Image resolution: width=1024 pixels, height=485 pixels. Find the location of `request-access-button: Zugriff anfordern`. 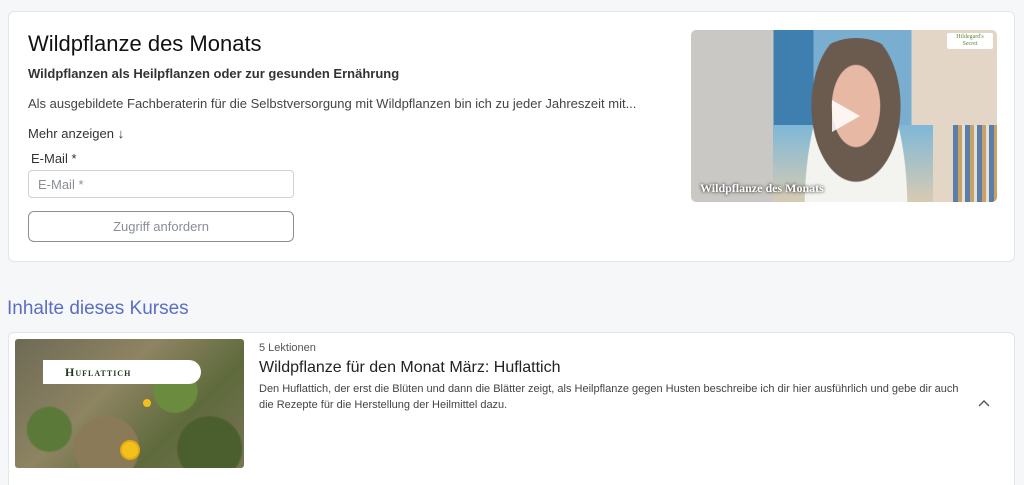

request-access-button: Zugriff anfordern is located at coordinates (161, 226).